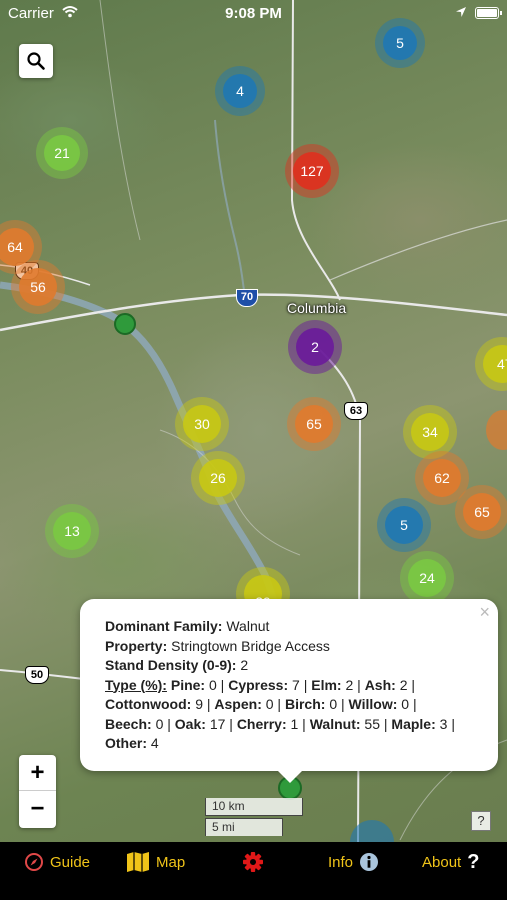  Describe the element at coordinates (125, 324) in the screenshot. I see `map-point-marker` at that location.